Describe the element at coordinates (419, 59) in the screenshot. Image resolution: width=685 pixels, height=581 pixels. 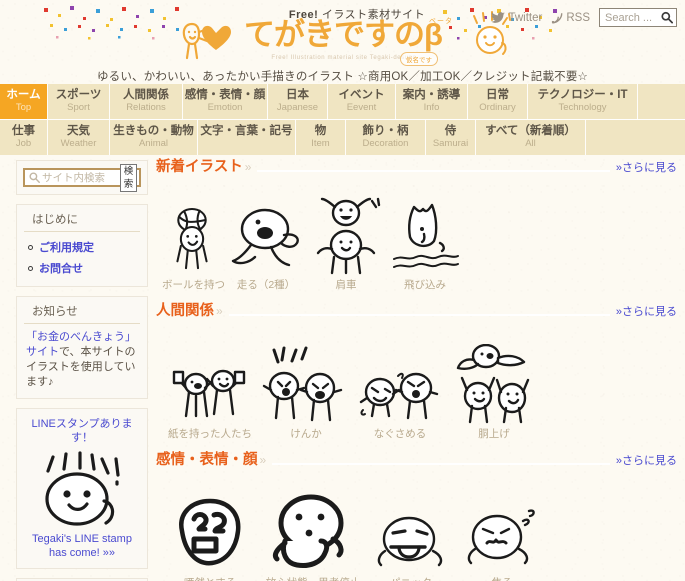
I see `logo-kariname-badge: 仮名です` at that location.